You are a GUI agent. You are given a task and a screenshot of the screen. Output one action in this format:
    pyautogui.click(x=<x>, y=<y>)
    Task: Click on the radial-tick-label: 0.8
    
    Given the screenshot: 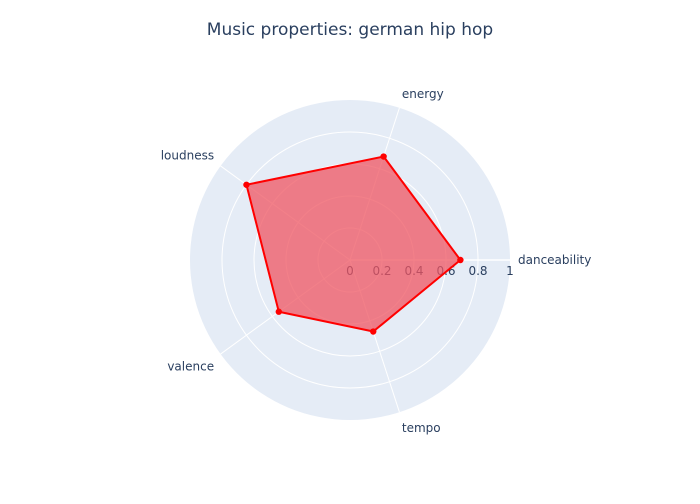 What is the action you would take?
    pyautogui.click(x=477, y=271)
    